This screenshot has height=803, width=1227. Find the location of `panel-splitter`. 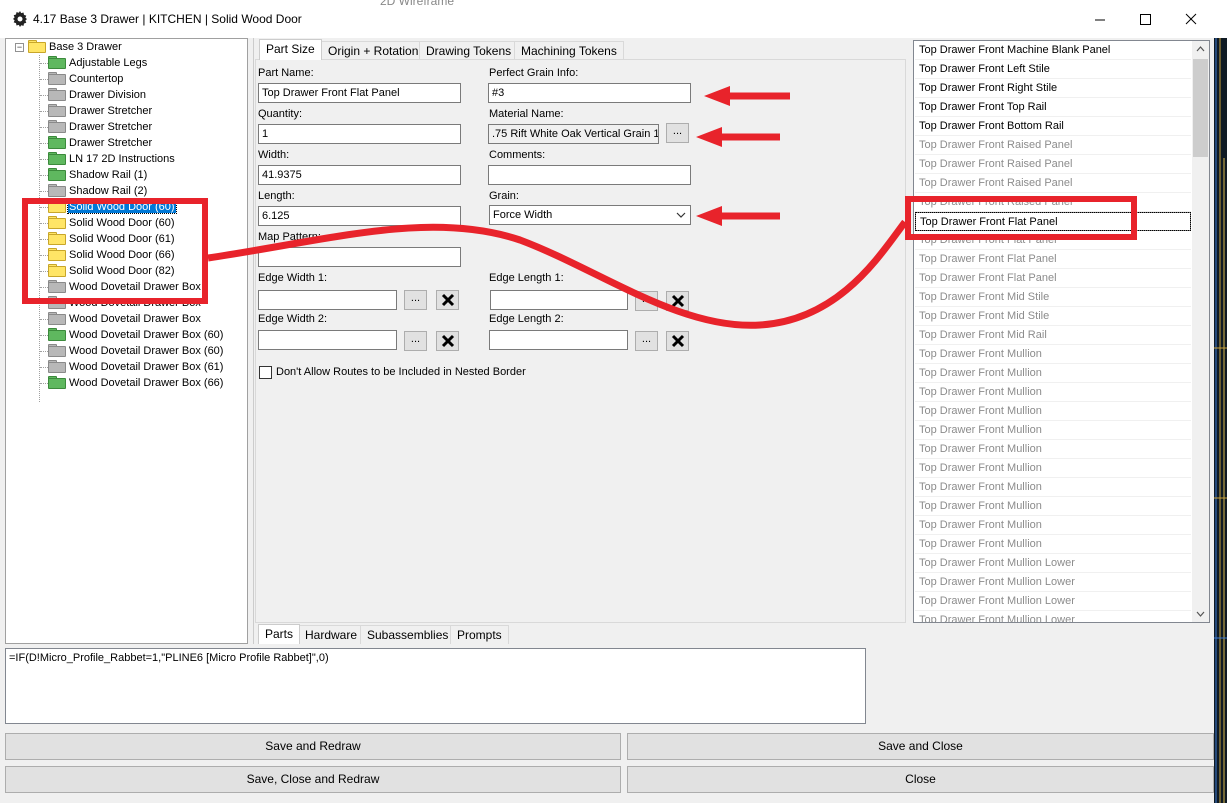

panel-splitter is located at coordinates (251, 341).